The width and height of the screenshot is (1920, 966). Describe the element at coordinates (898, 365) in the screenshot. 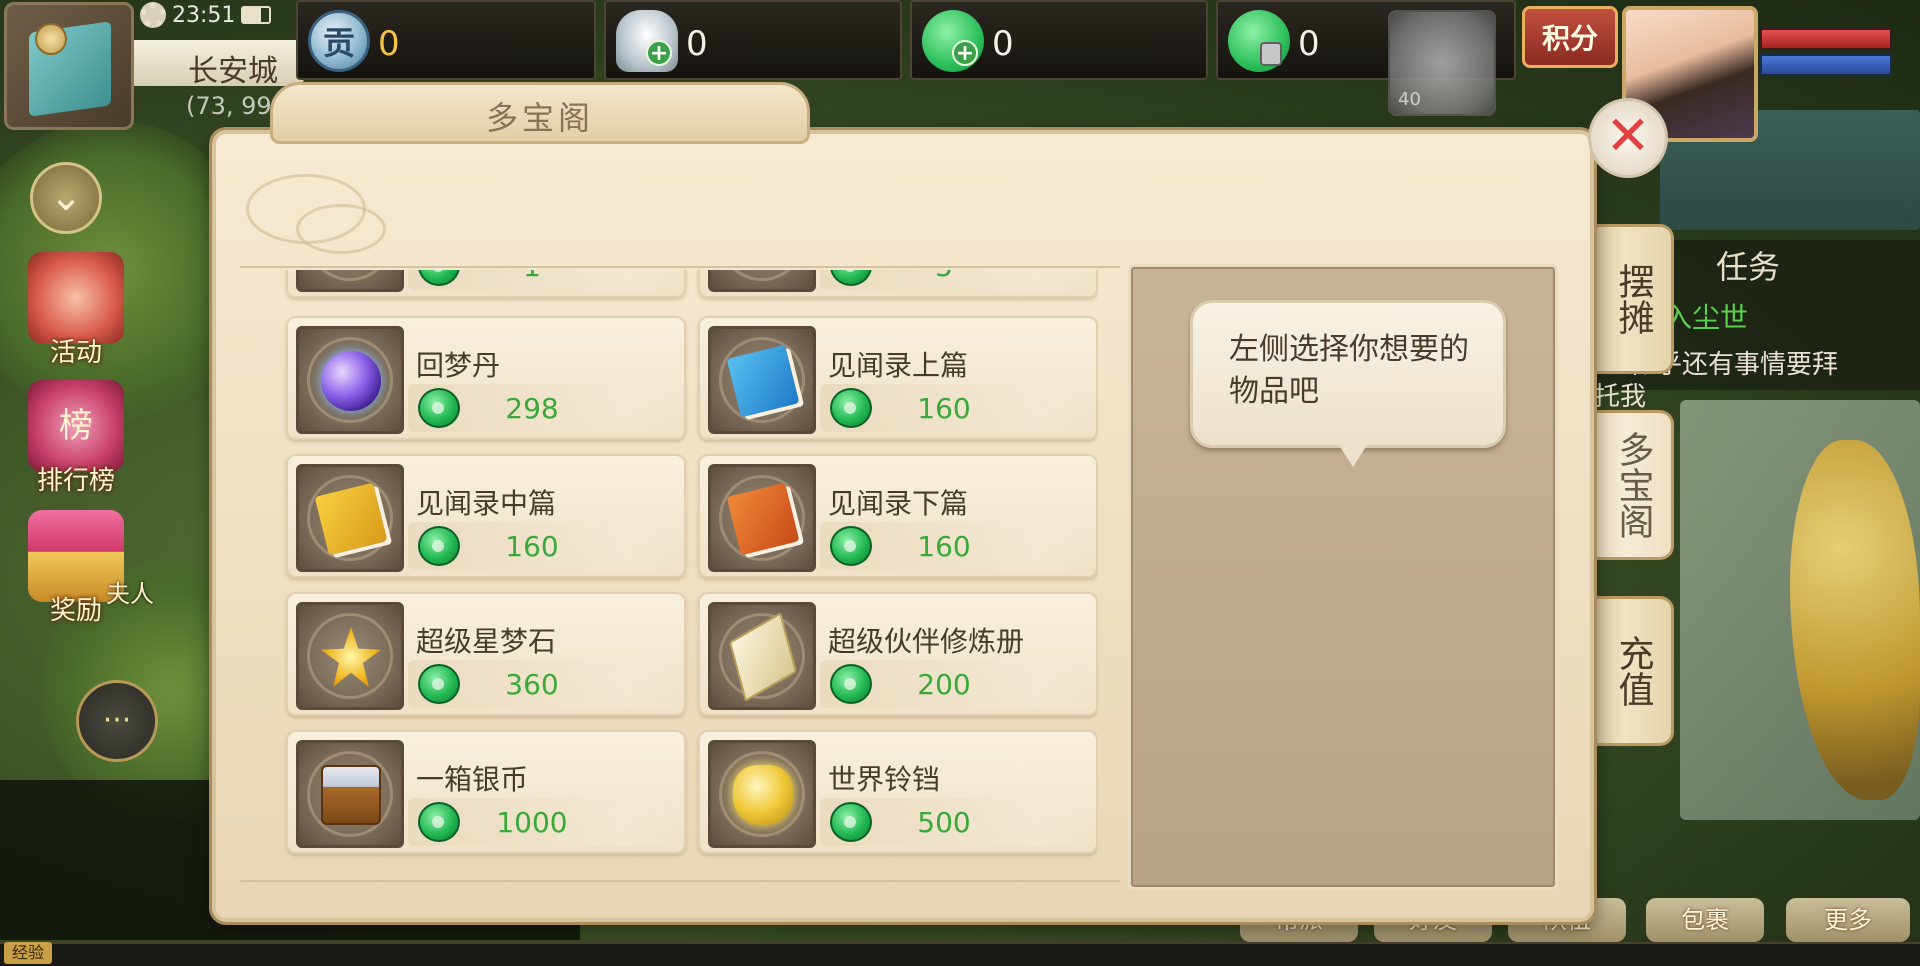

I see `item-name: 见闻录上篇` at that location.